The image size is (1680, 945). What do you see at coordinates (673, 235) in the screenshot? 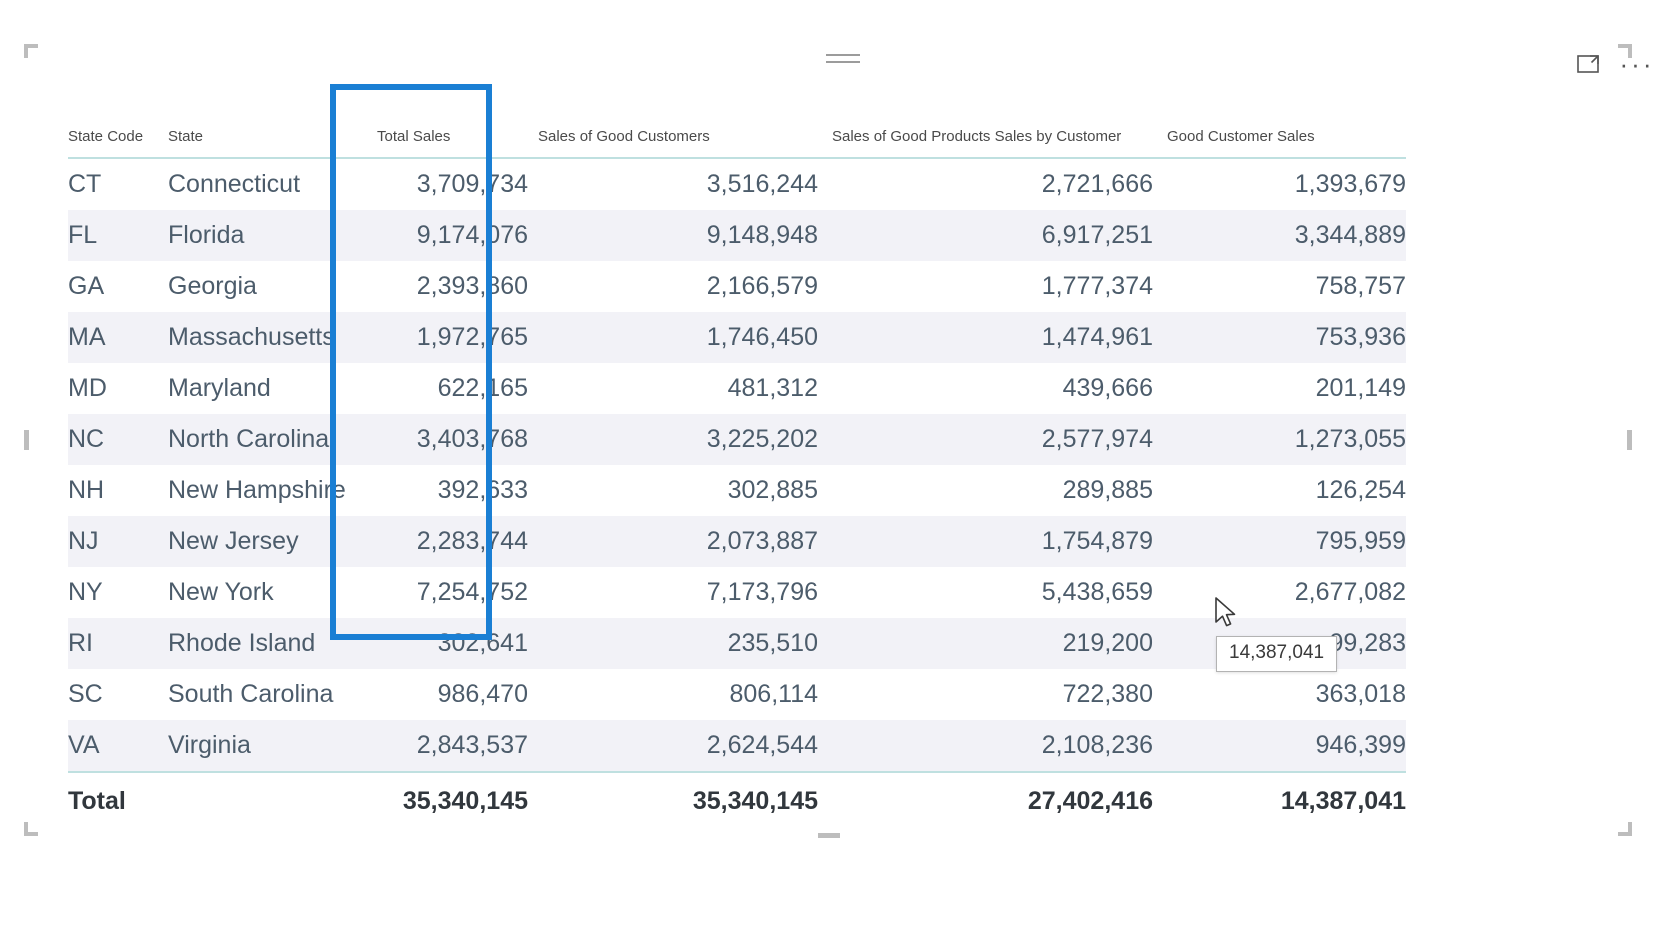
I see `cell-sales_of_good_customers: 9,148,948` at bounding box center [673, 235].